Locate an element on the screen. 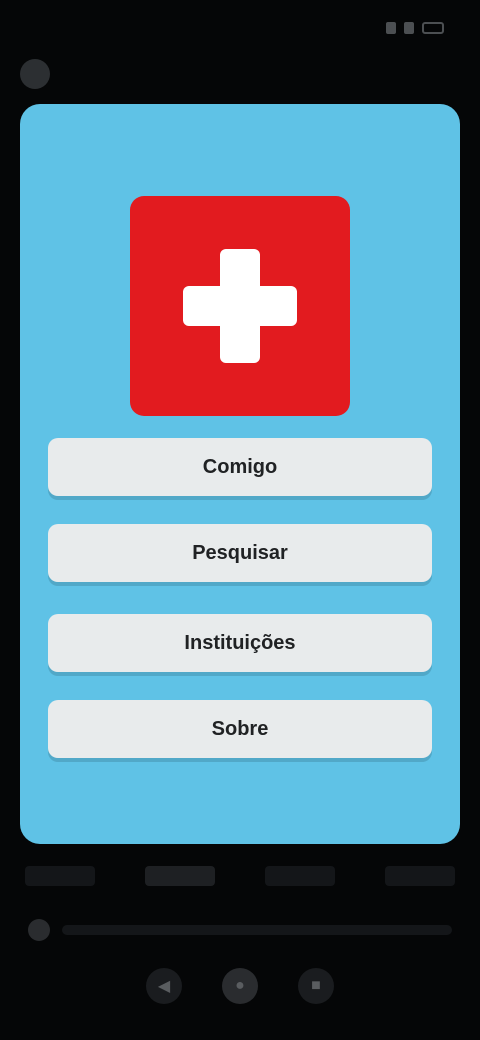  notification-app-icon is located at coordinates (35, 74).